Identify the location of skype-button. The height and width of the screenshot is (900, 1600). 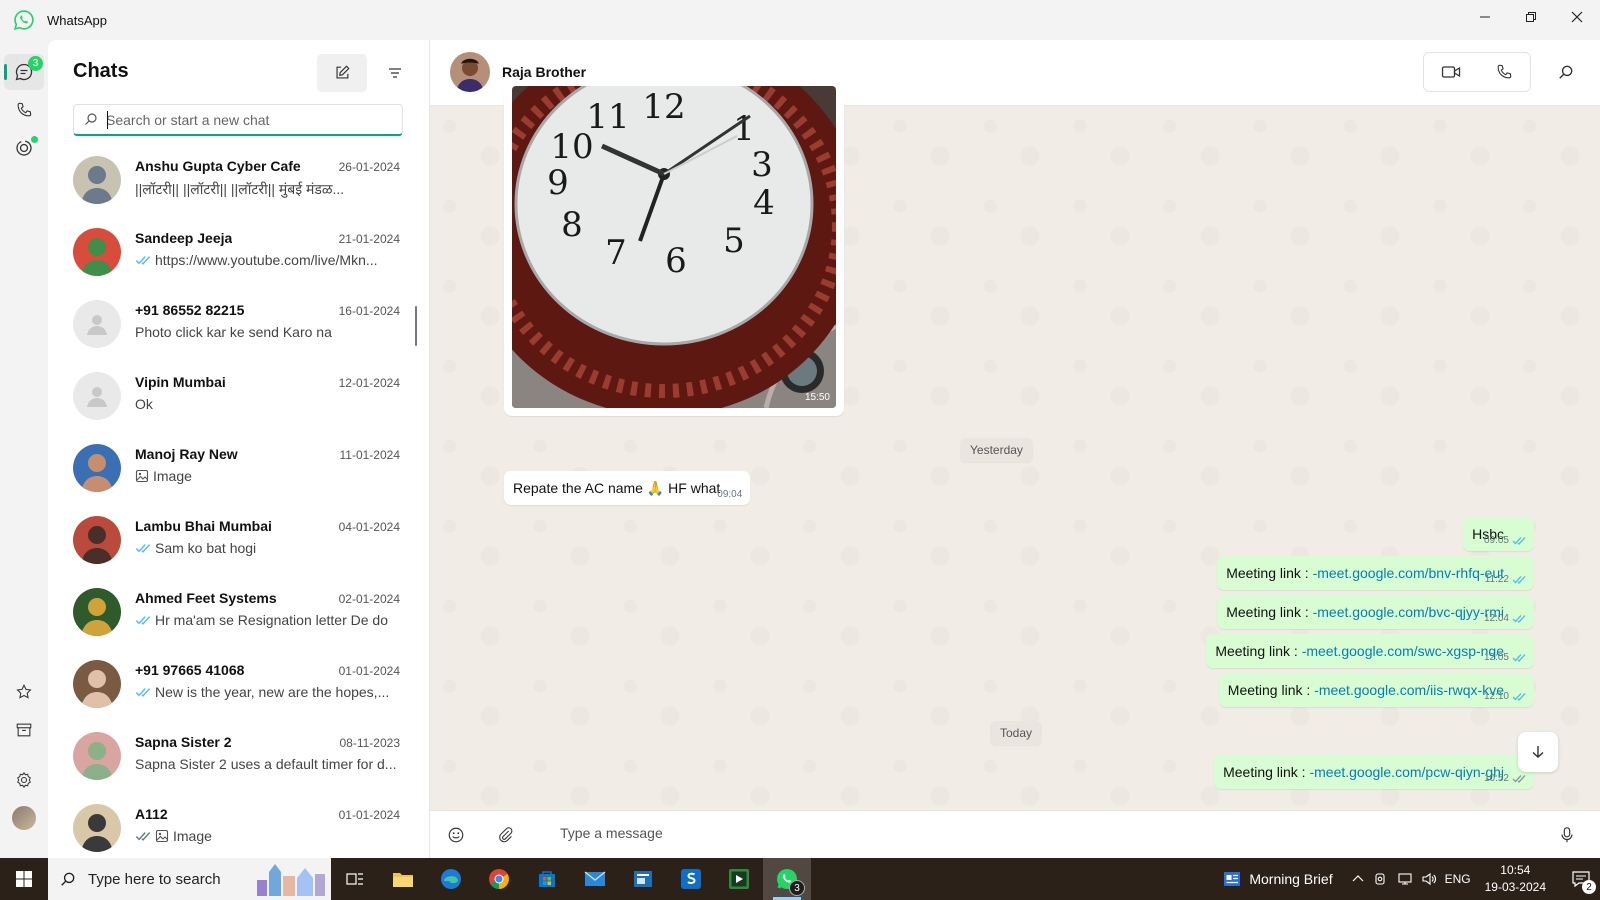
(691, 879).